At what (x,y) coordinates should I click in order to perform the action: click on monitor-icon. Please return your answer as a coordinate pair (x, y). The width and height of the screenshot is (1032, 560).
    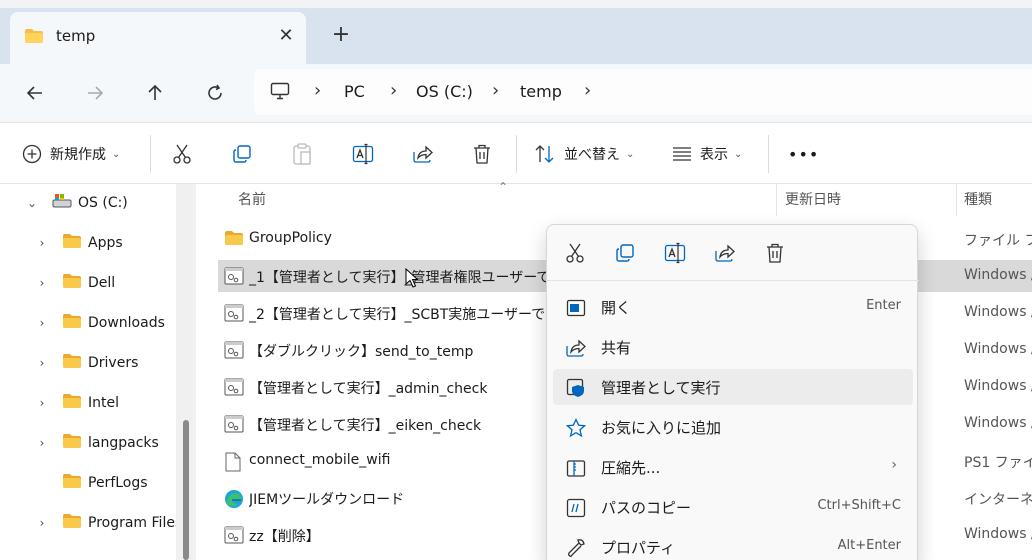
    Looking at the image, I should click on (280, 93).